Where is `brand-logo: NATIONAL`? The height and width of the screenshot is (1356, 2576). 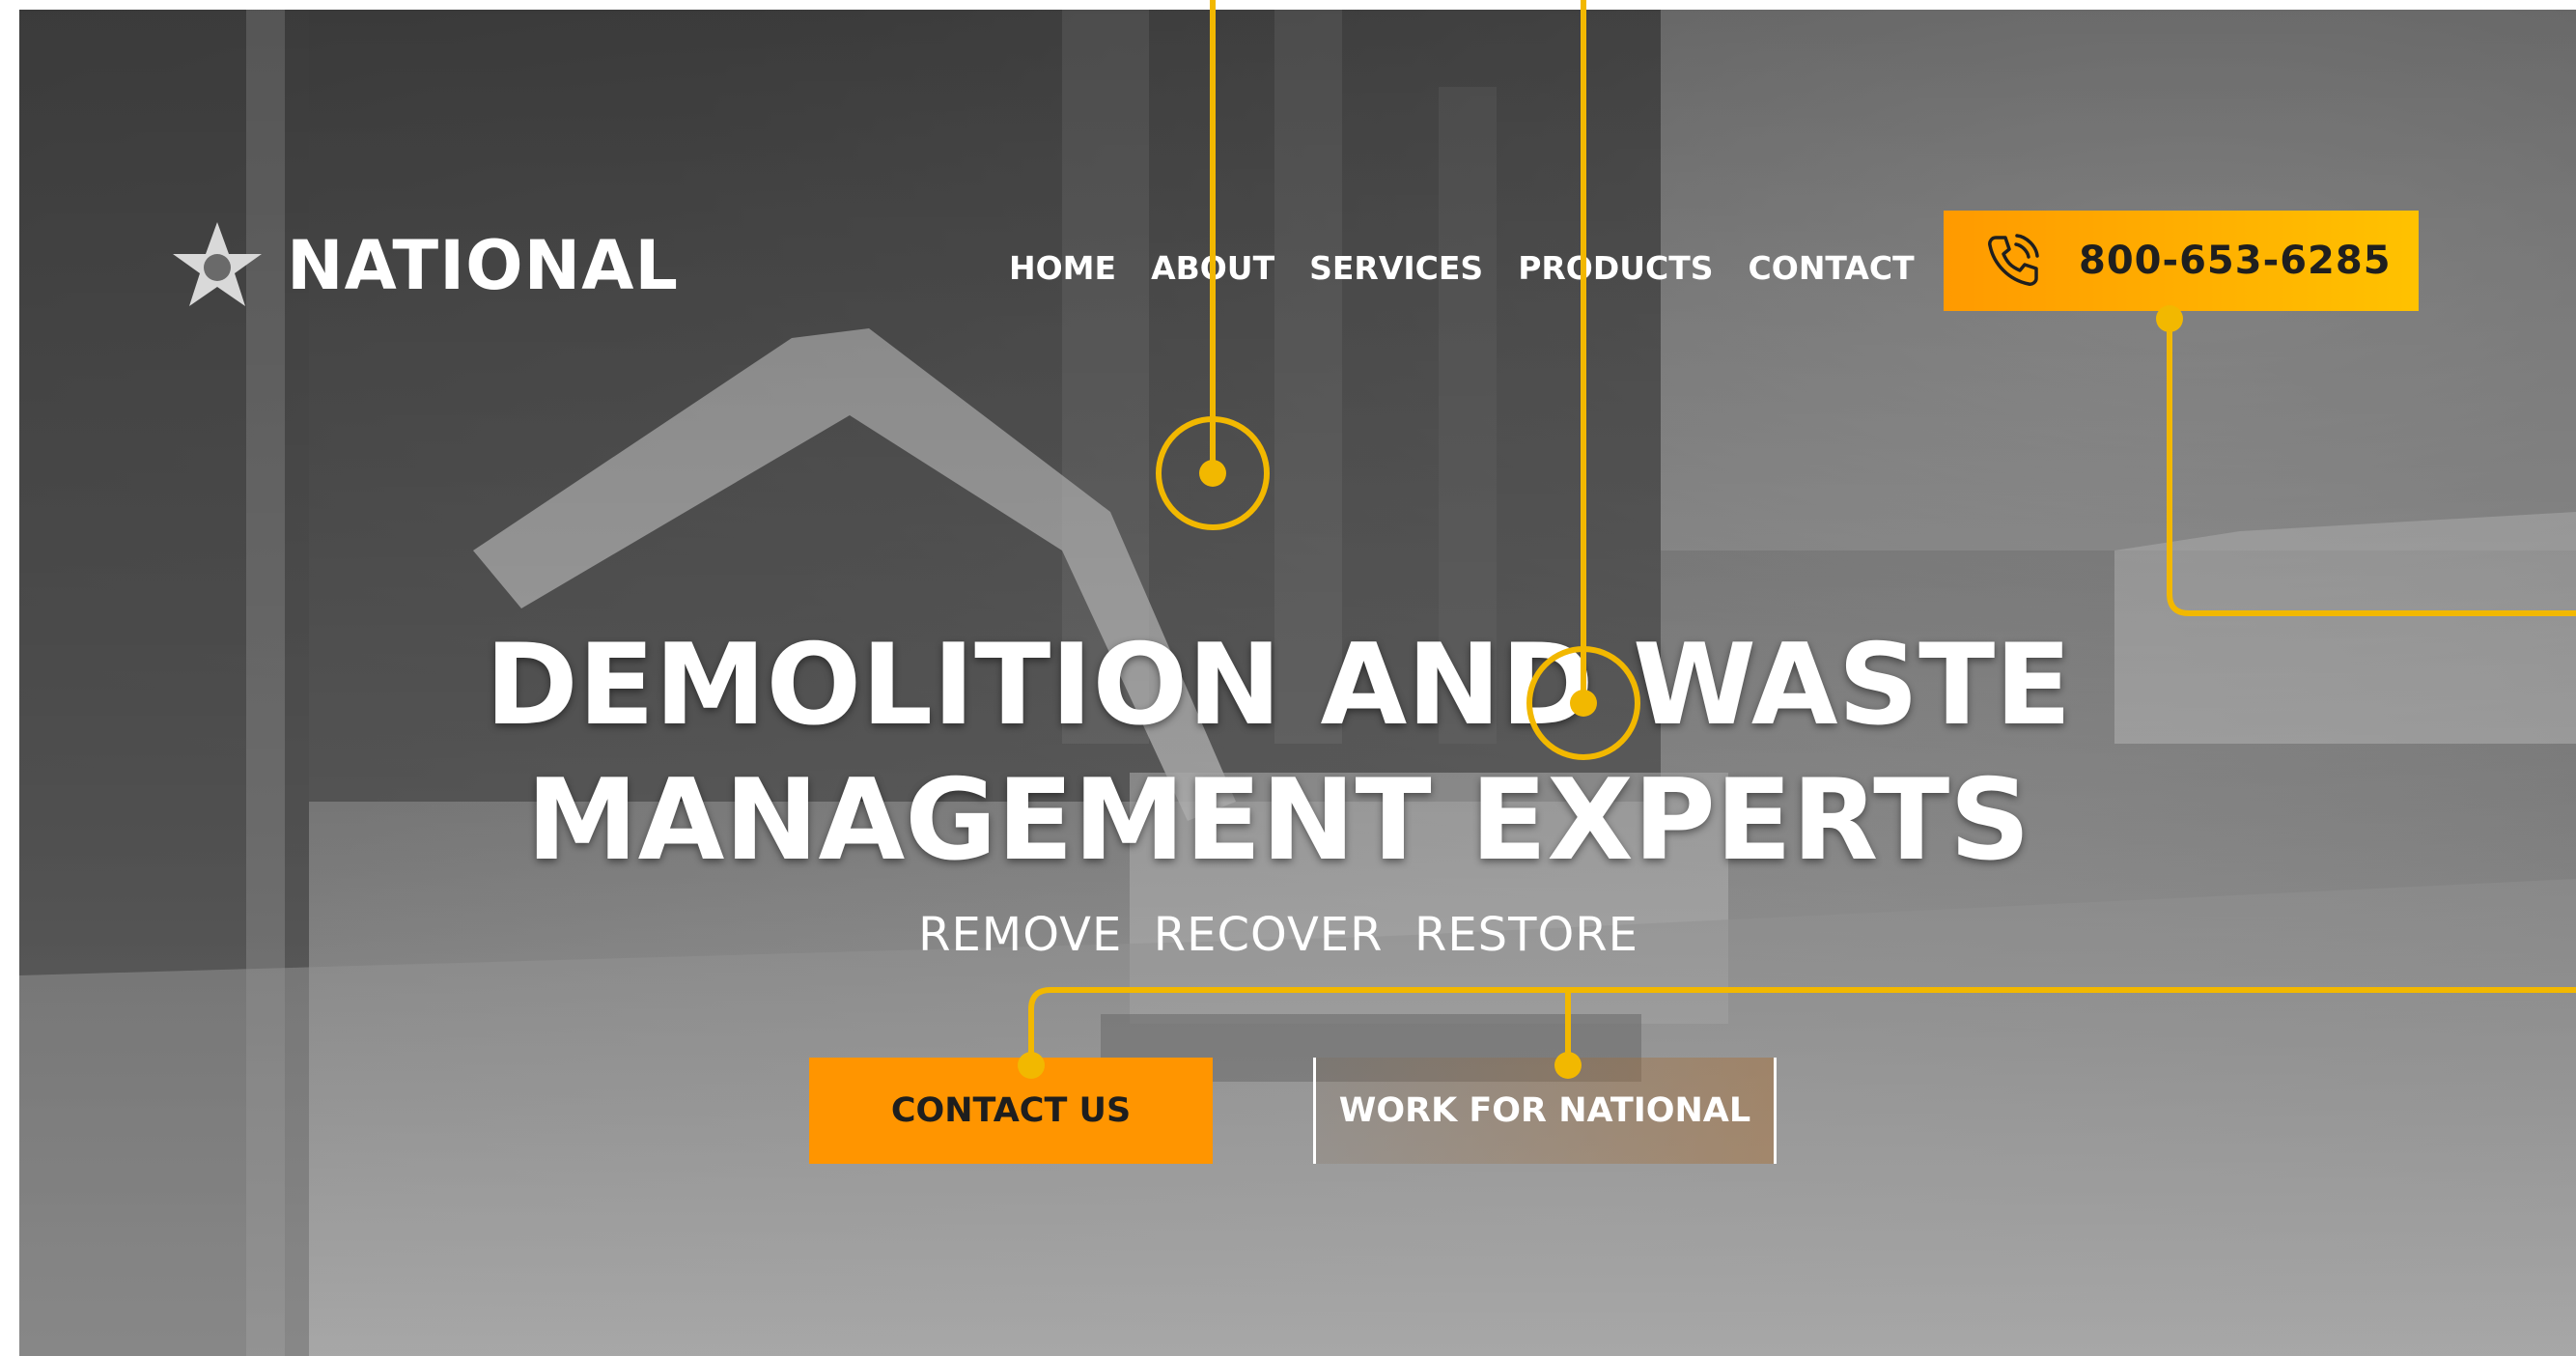
brand-logo: NATIONAL is located at coordinates (424, 266).